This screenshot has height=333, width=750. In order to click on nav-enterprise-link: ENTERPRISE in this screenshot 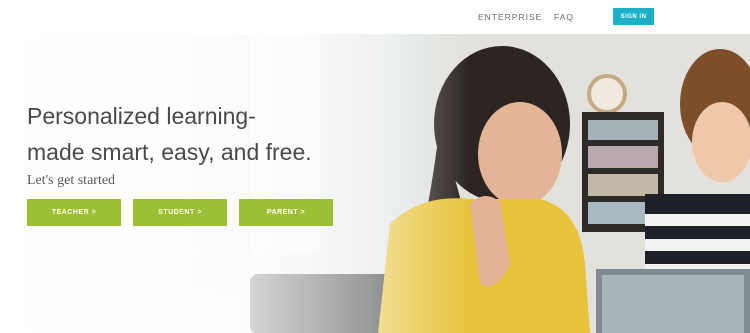, I will do `click(510, 17)`.